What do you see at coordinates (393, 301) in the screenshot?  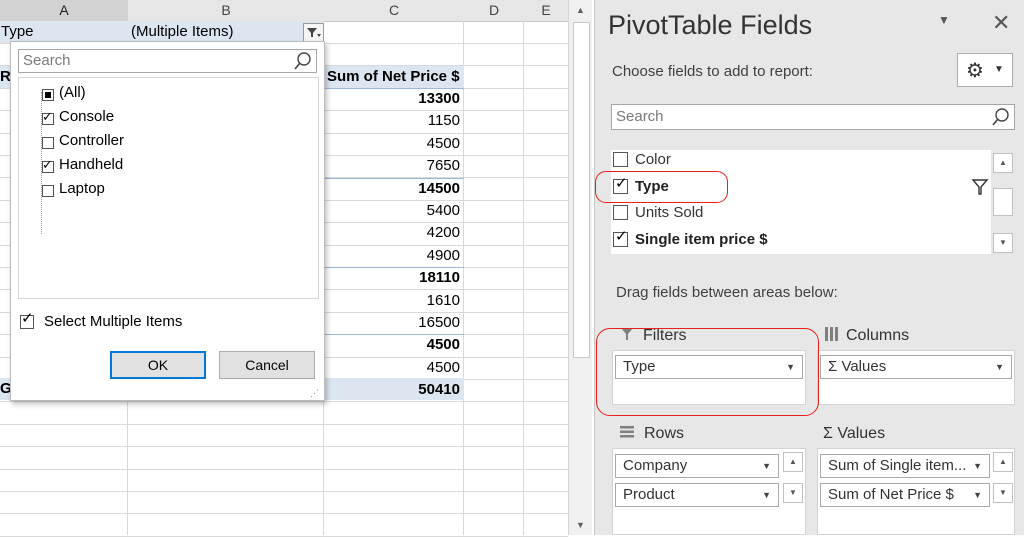 I see `value-cell: 1610` at bounding box center [393, 301].